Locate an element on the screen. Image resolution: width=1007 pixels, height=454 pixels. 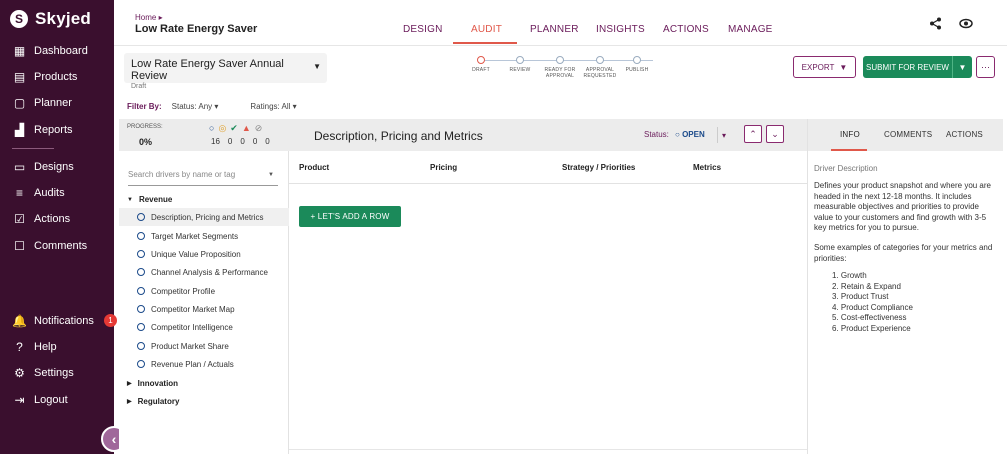
list-item: 2. Retain & Expand is located at coordinates (866, 286).